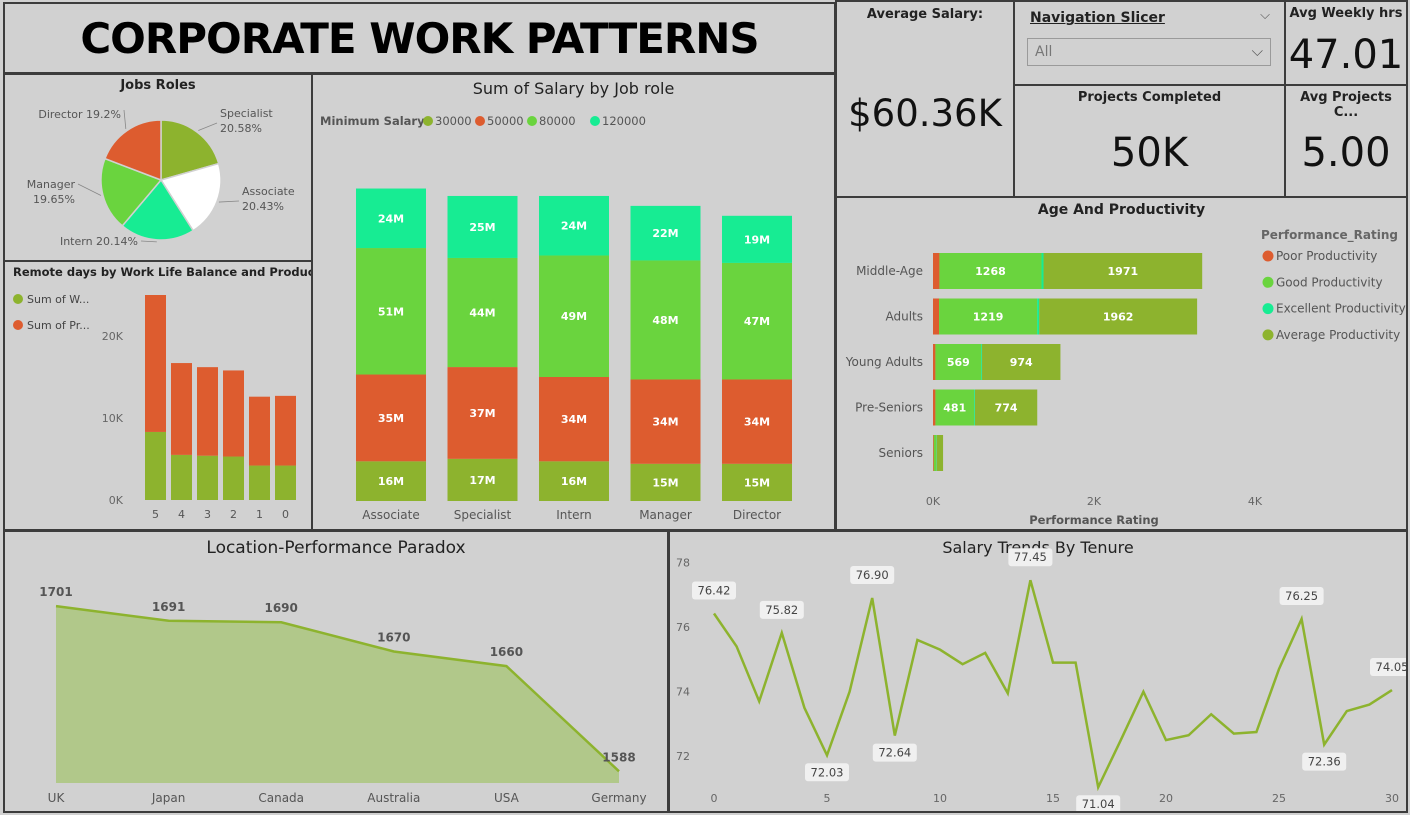 This screenshot has height=815, width=1410. What do you see at coordinates (113, 336) in the screenshot?
I see `y-tick-label: 20K` at bounding box center [113, 336].